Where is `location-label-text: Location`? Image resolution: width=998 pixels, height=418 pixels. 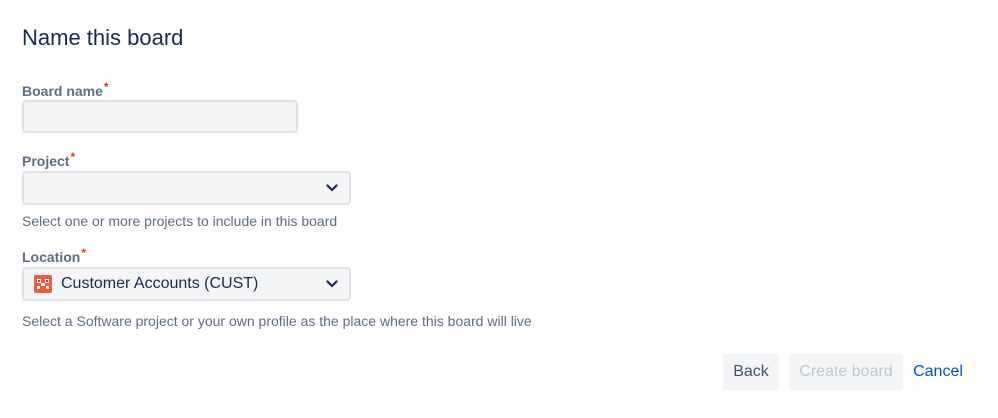 location-label-text: Location is located at coordinates (51, 257).